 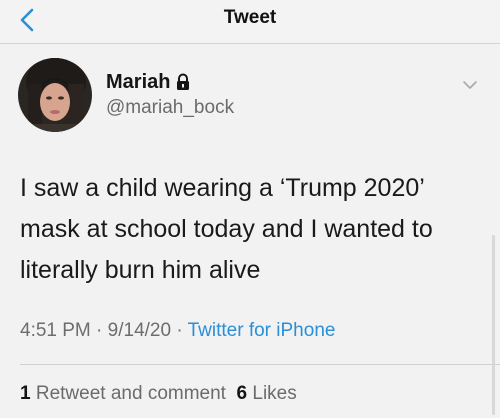 I want to click on tweet-source-link: Twitter for iPhone, so click(x=262, y=330).